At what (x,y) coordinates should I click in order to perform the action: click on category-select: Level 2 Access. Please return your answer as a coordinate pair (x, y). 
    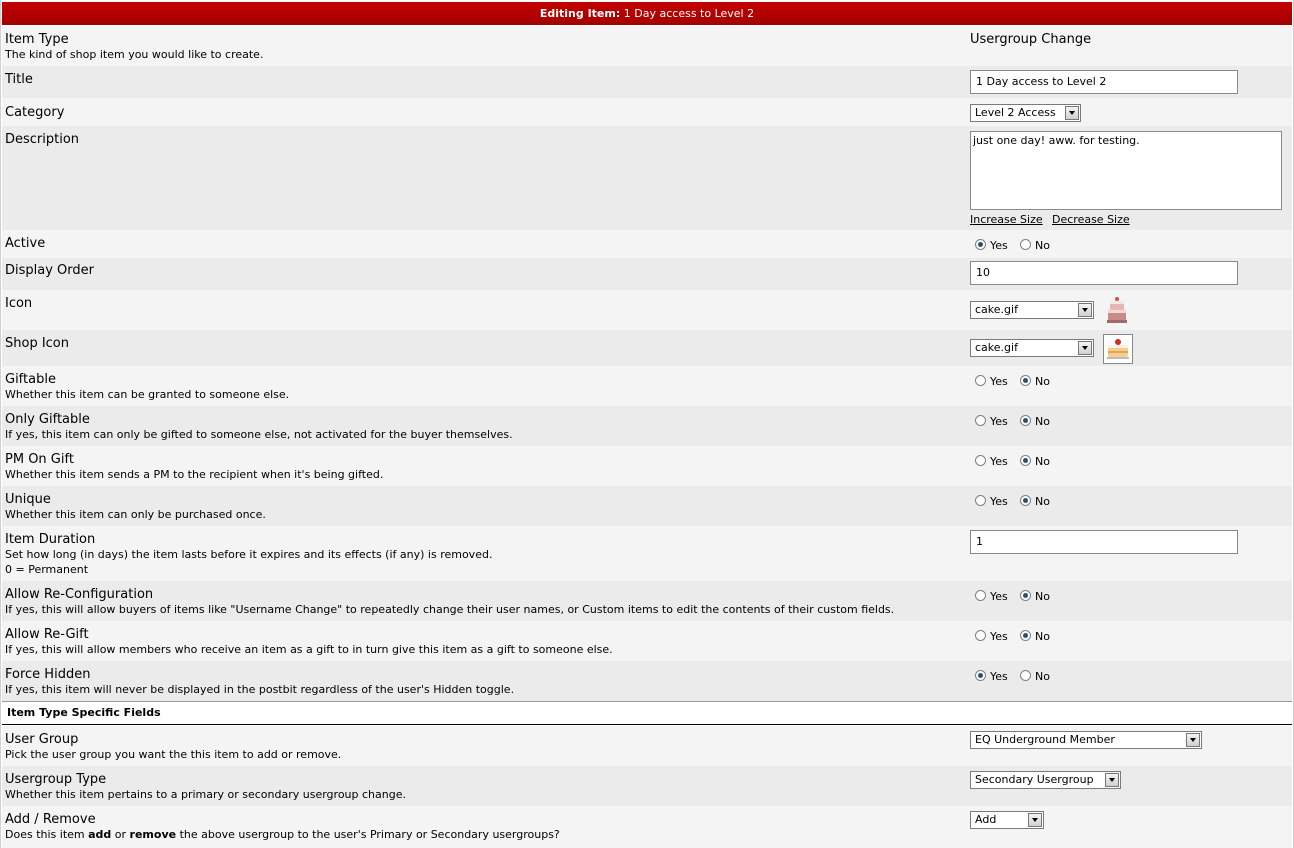
    Looking at the image, I should click on (1025, 113).